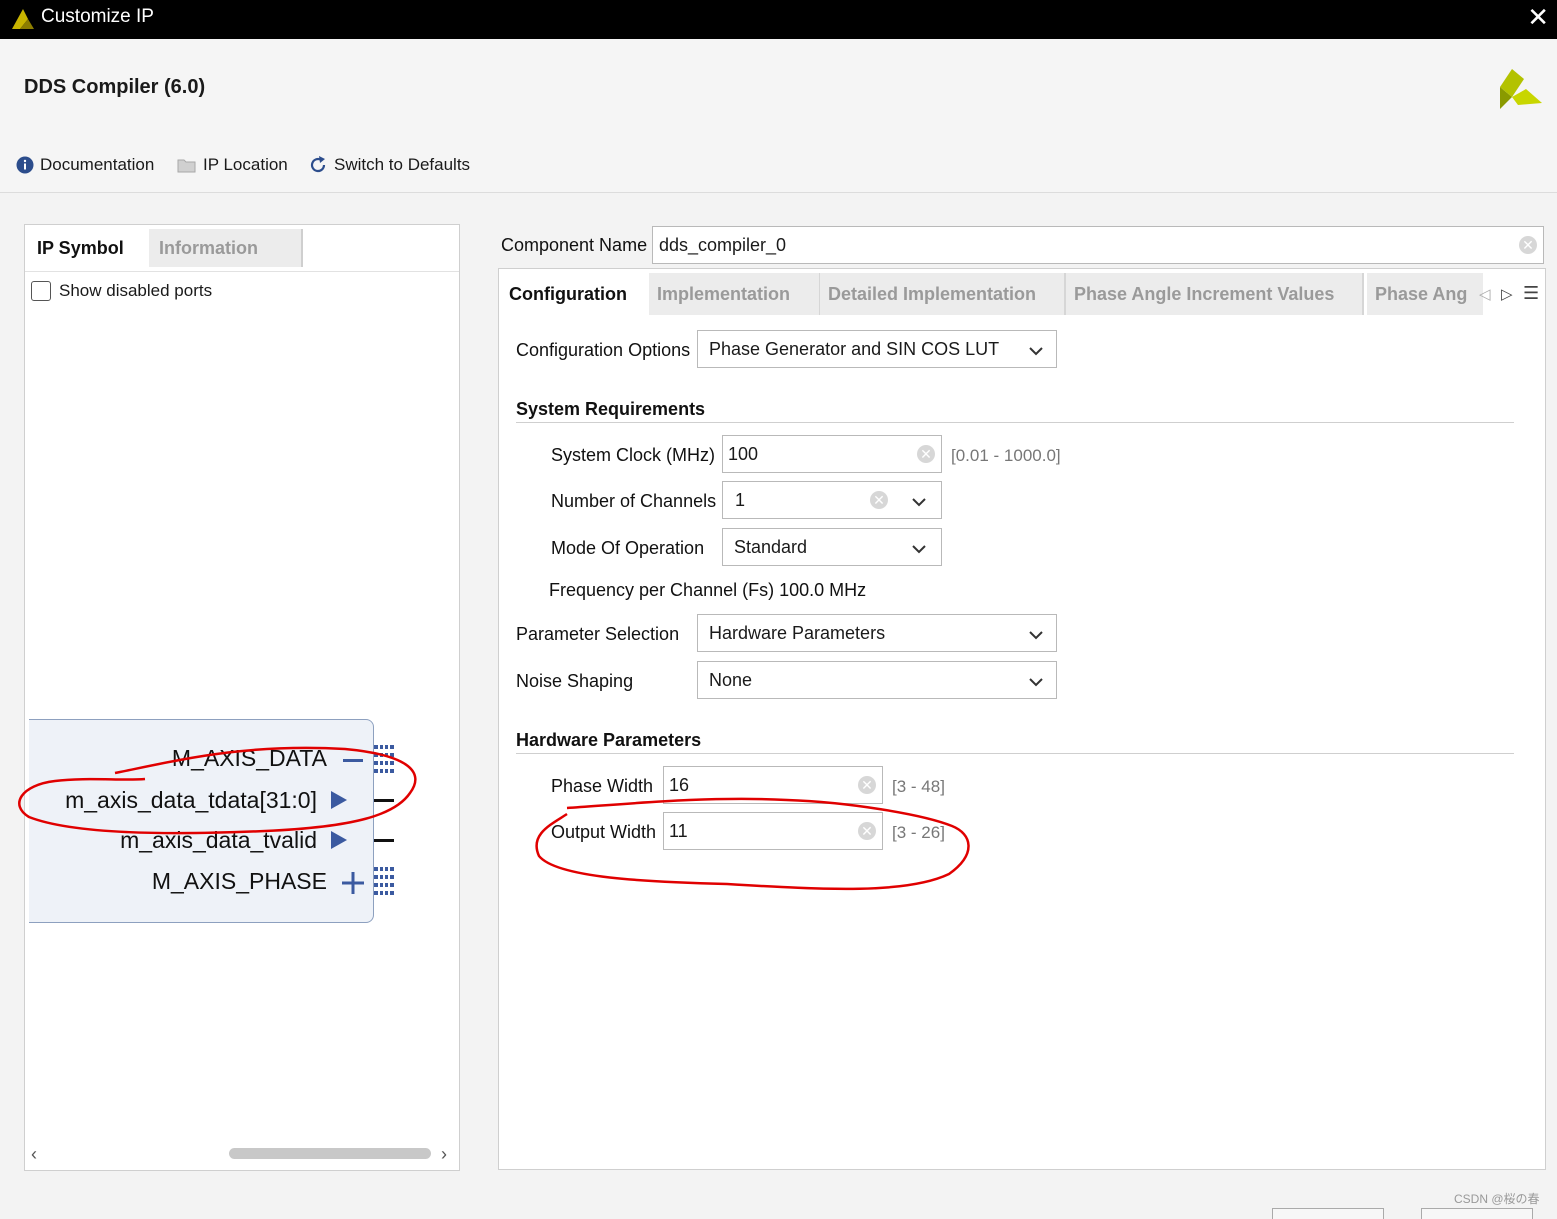 The image size is (1557, 1219). Describe the element at coordinates (1538, 17) in the screenshot. I see `close-icon: ✕` at that location.